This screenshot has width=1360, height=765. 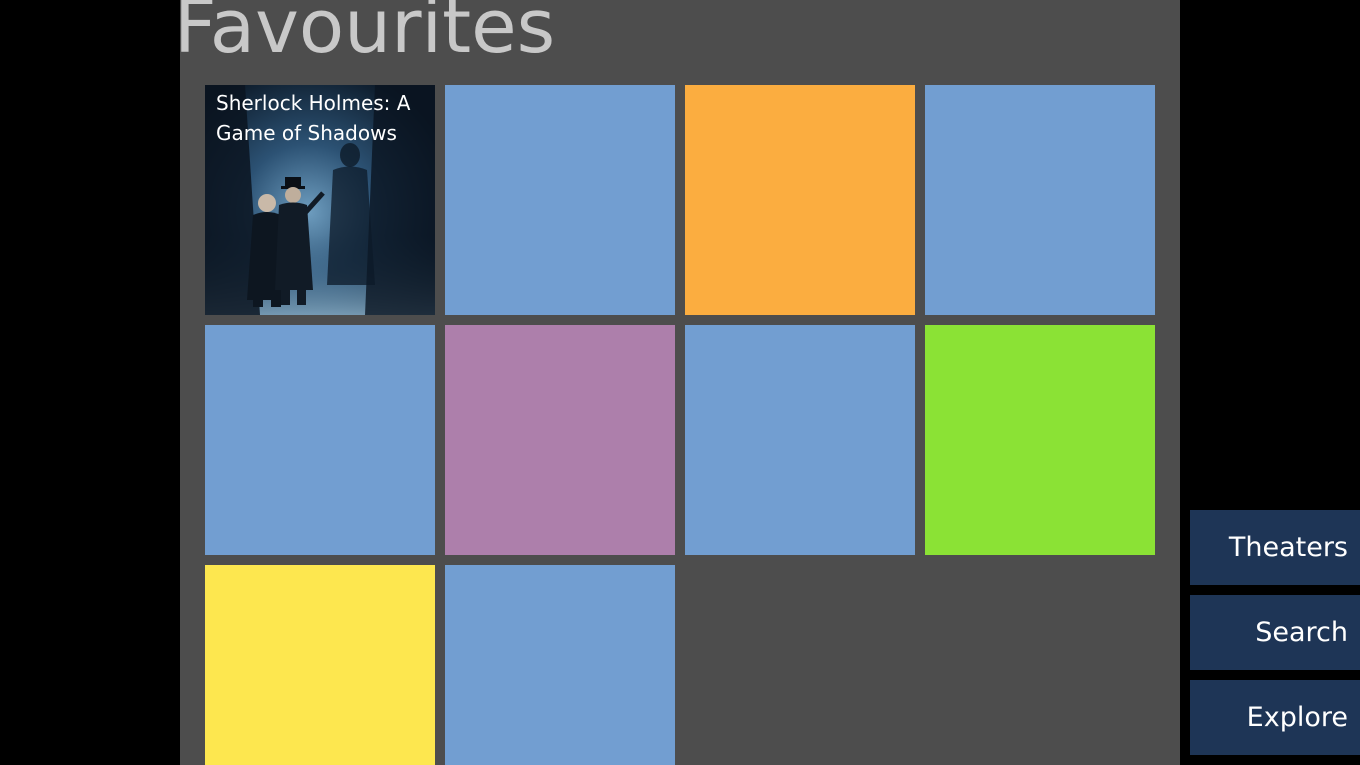 I want to click on search-button: Search, so click(x=1275, y=632).